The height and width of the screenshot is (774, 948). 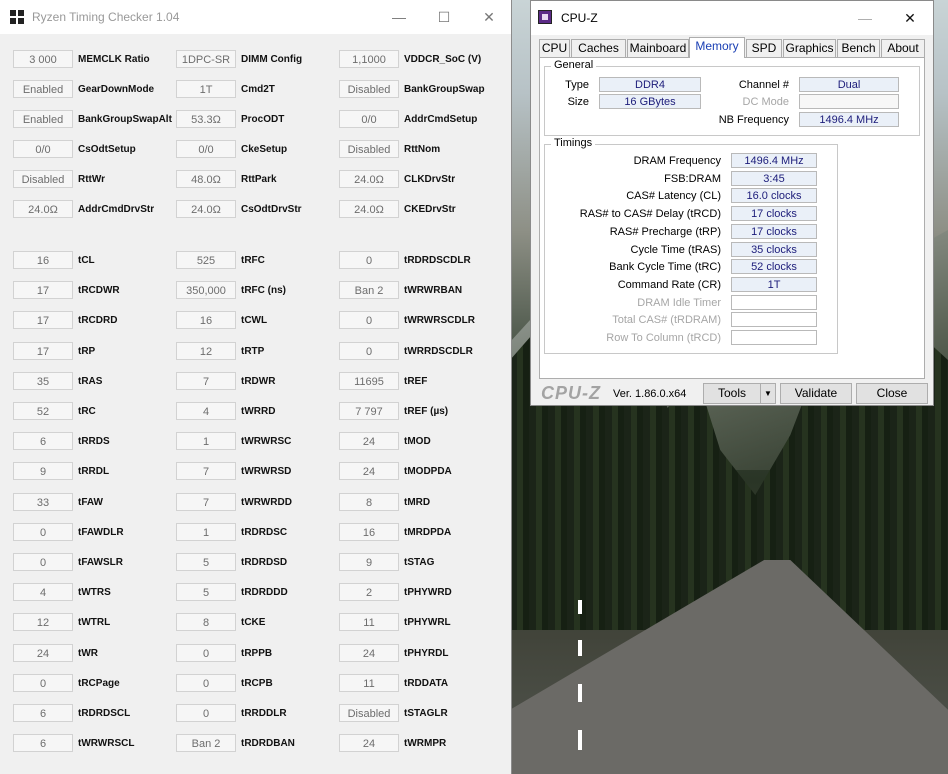 I want to click on timing-label: CkeSetup, so click(x=264, y=149).